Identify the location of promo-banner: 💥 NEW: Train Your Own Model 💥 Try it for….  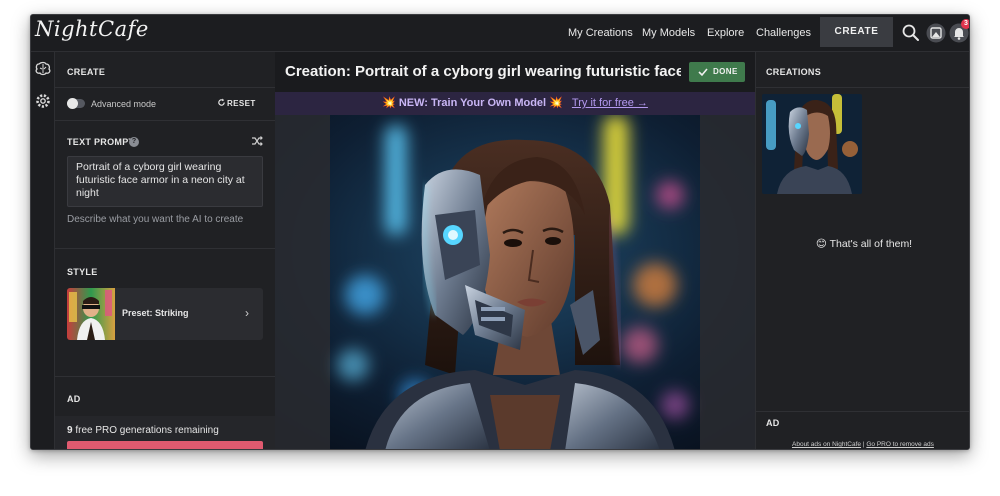
(515, 103).